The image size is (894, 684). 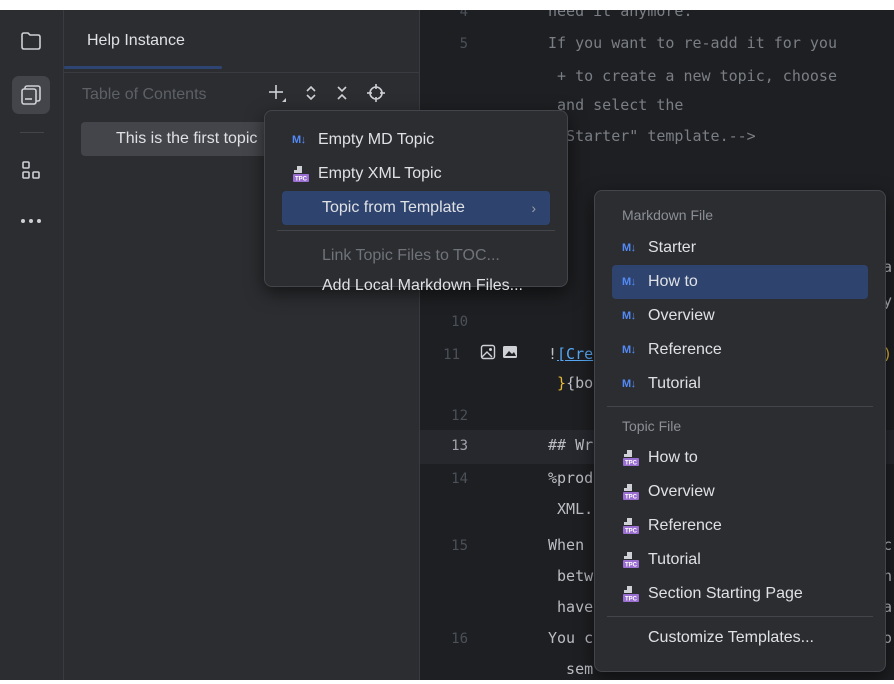 What do you see at coordinates (144, 94) in the screenshot?
I see `toc-label: Table of Contents` at bounding box center [144, 94].